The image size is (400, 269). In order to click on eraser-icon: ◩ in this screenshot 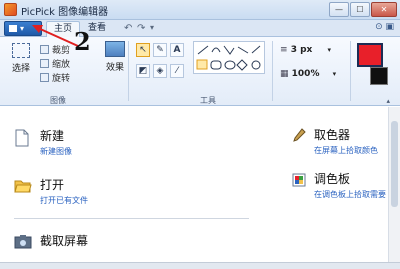, I will do `click(143, 71)`.